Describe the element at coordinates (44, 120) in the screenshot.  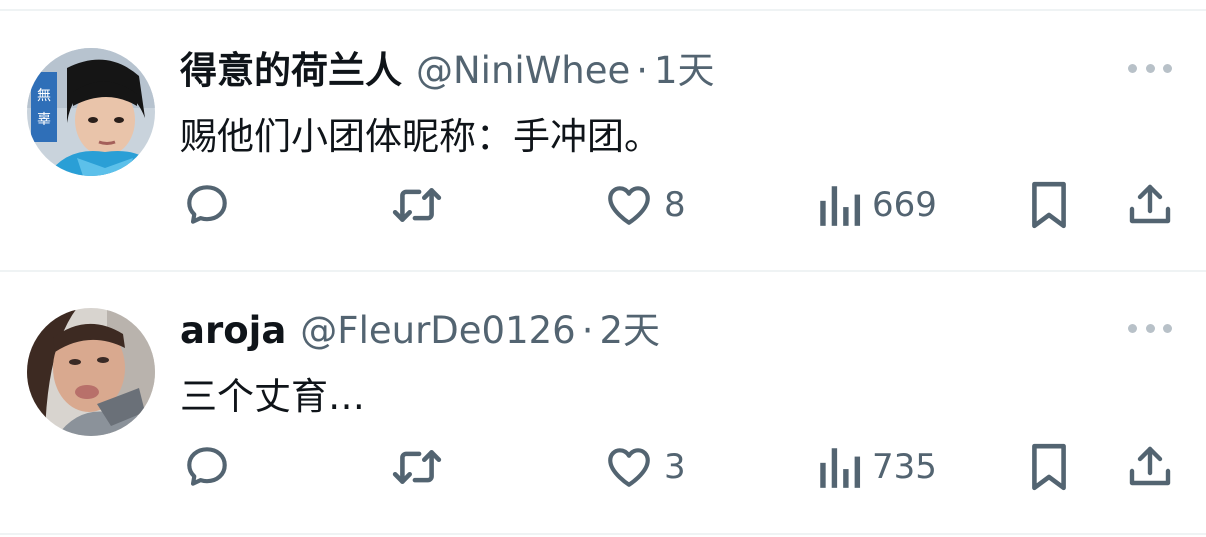
I see `svg-text: 辜` at that location.